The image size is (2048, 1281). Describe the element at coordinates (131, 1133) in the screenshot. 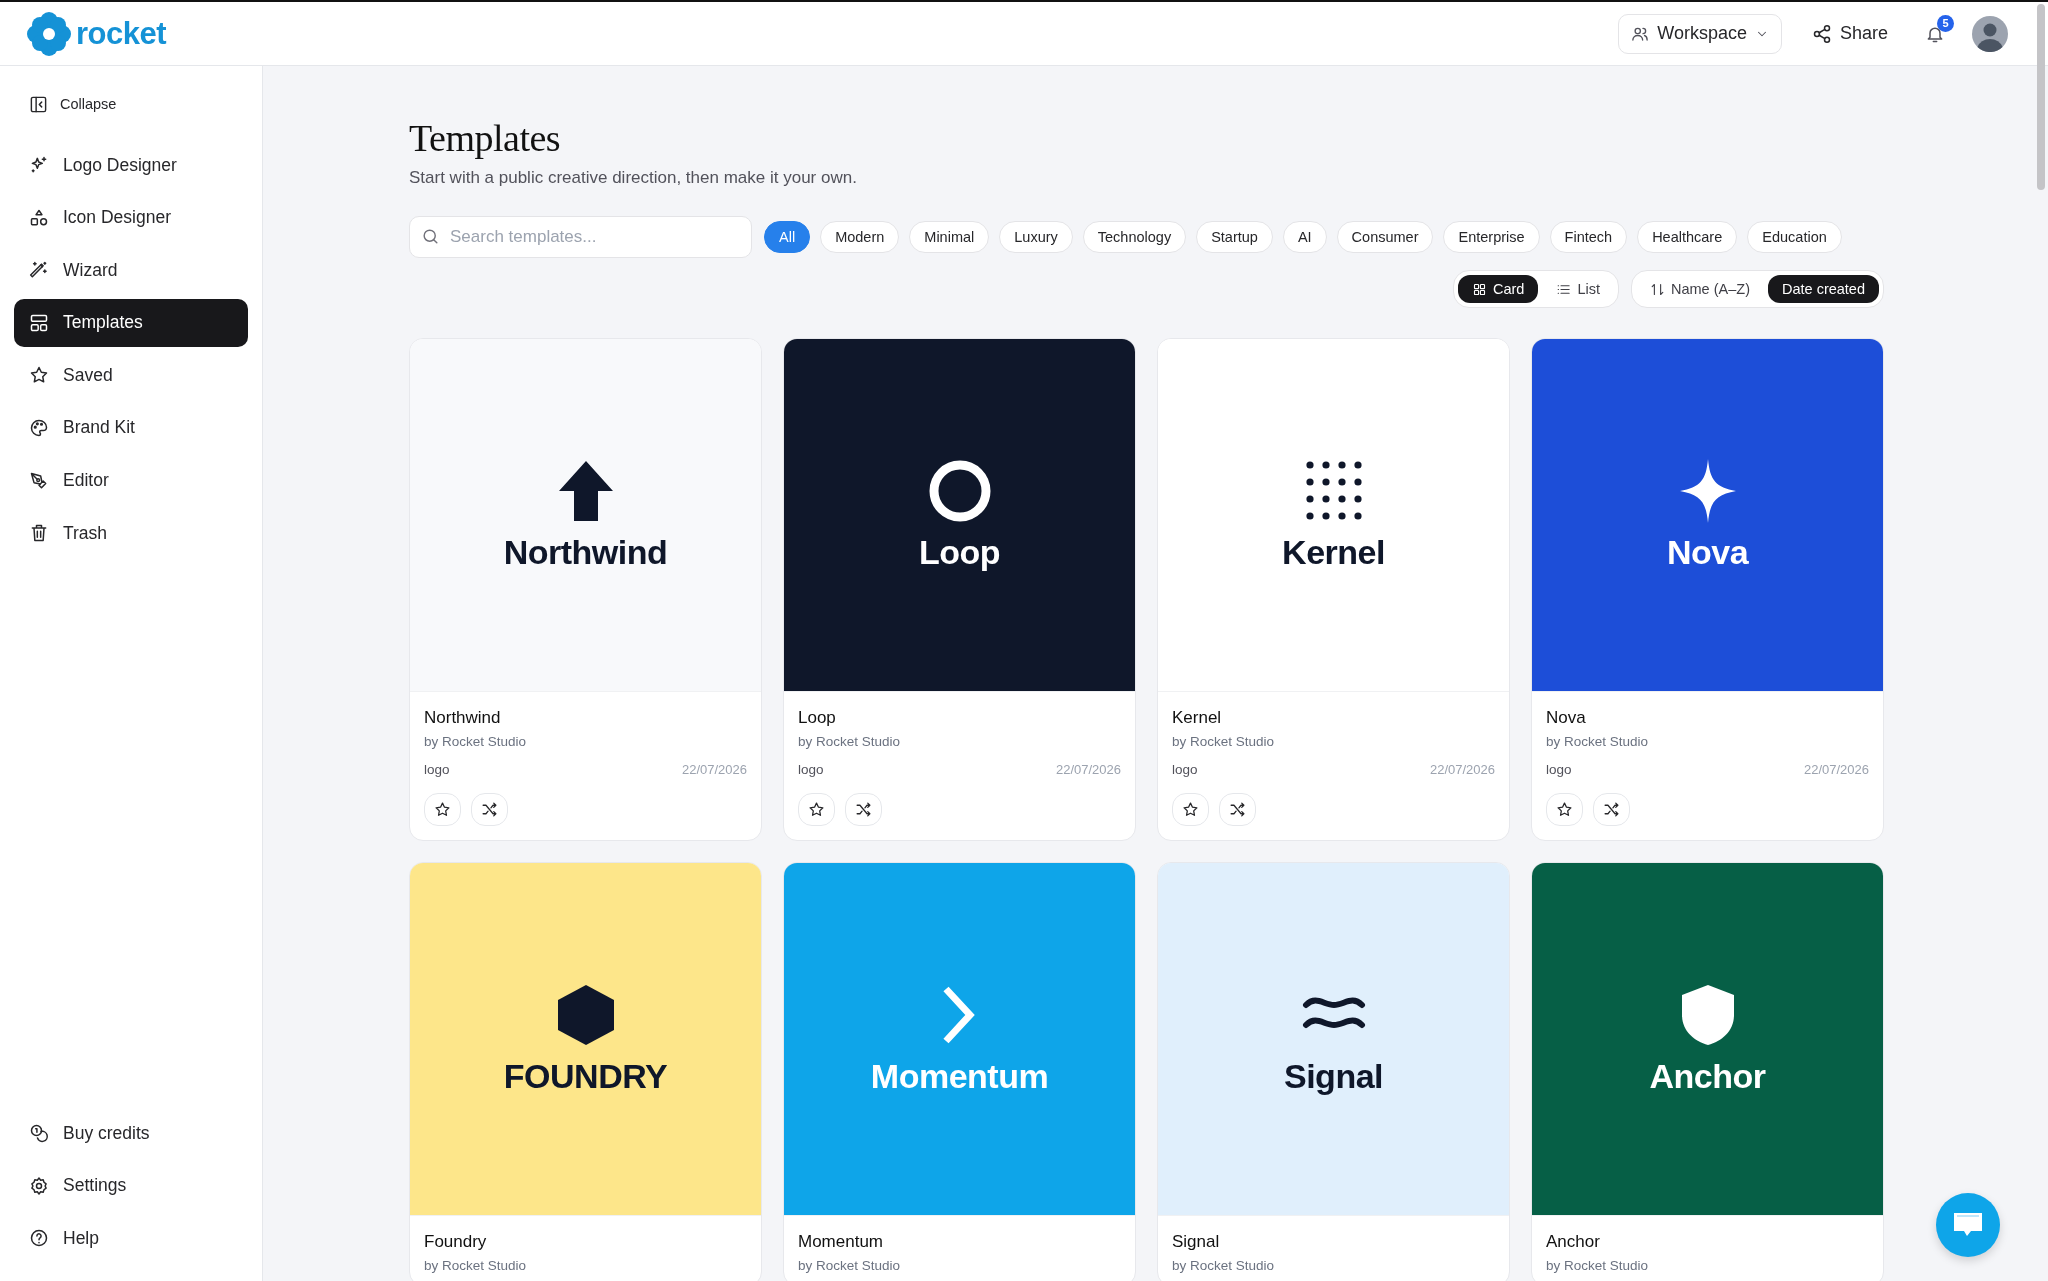

I see `sidebar-item: Buy credits` at that location.